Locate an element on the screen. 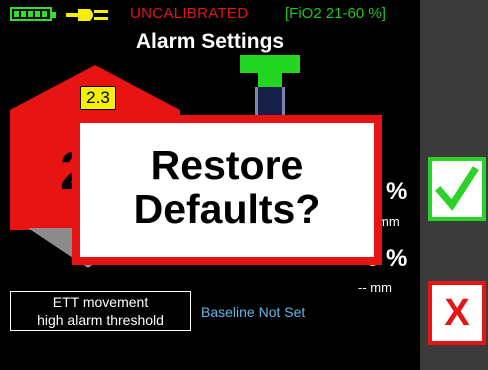  ett-threshold-label: ETT movement high alarm threshold is located at coordinates (100, 311).